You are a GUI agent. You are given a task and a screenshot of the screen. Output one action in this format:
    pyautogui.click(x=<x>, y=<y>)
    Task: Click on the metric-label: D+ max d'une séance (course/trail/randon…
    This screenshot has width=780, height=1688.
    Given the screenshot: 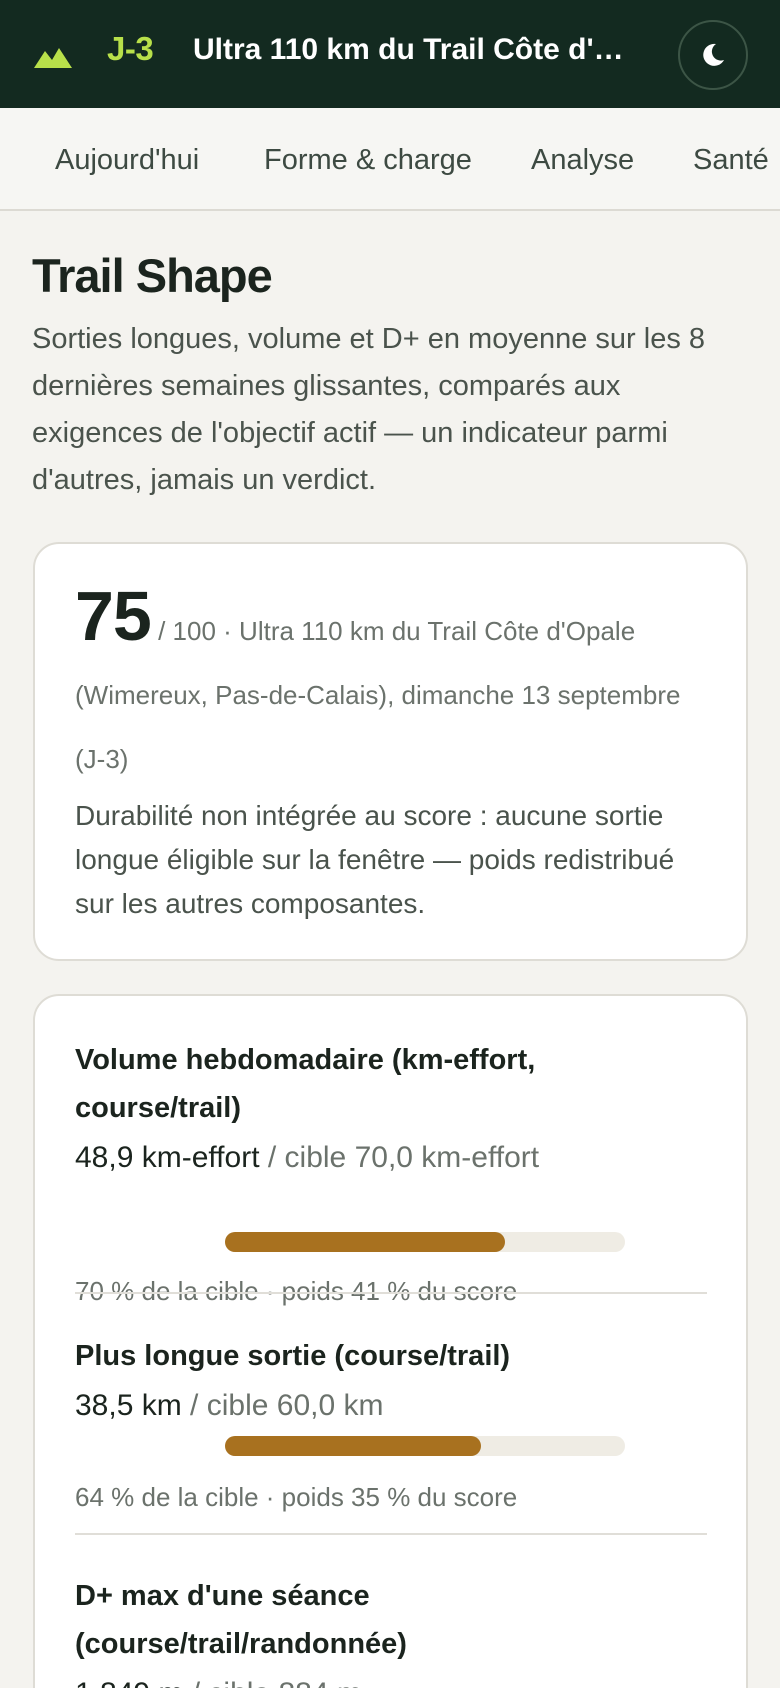 What is the action you would take?
    pyautogui.click(x=241, y=1620)
    